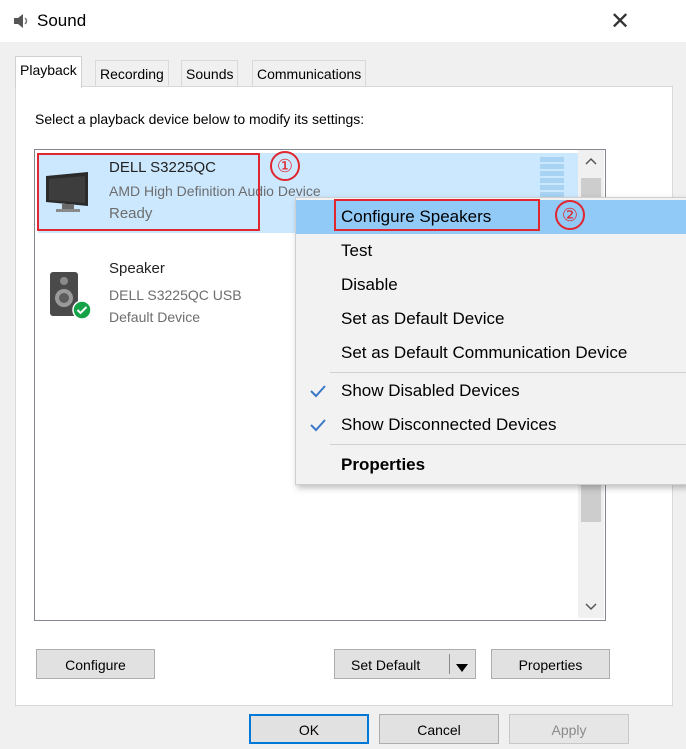  I want to click on menu-item-disable: Disable, so click(491, 285).